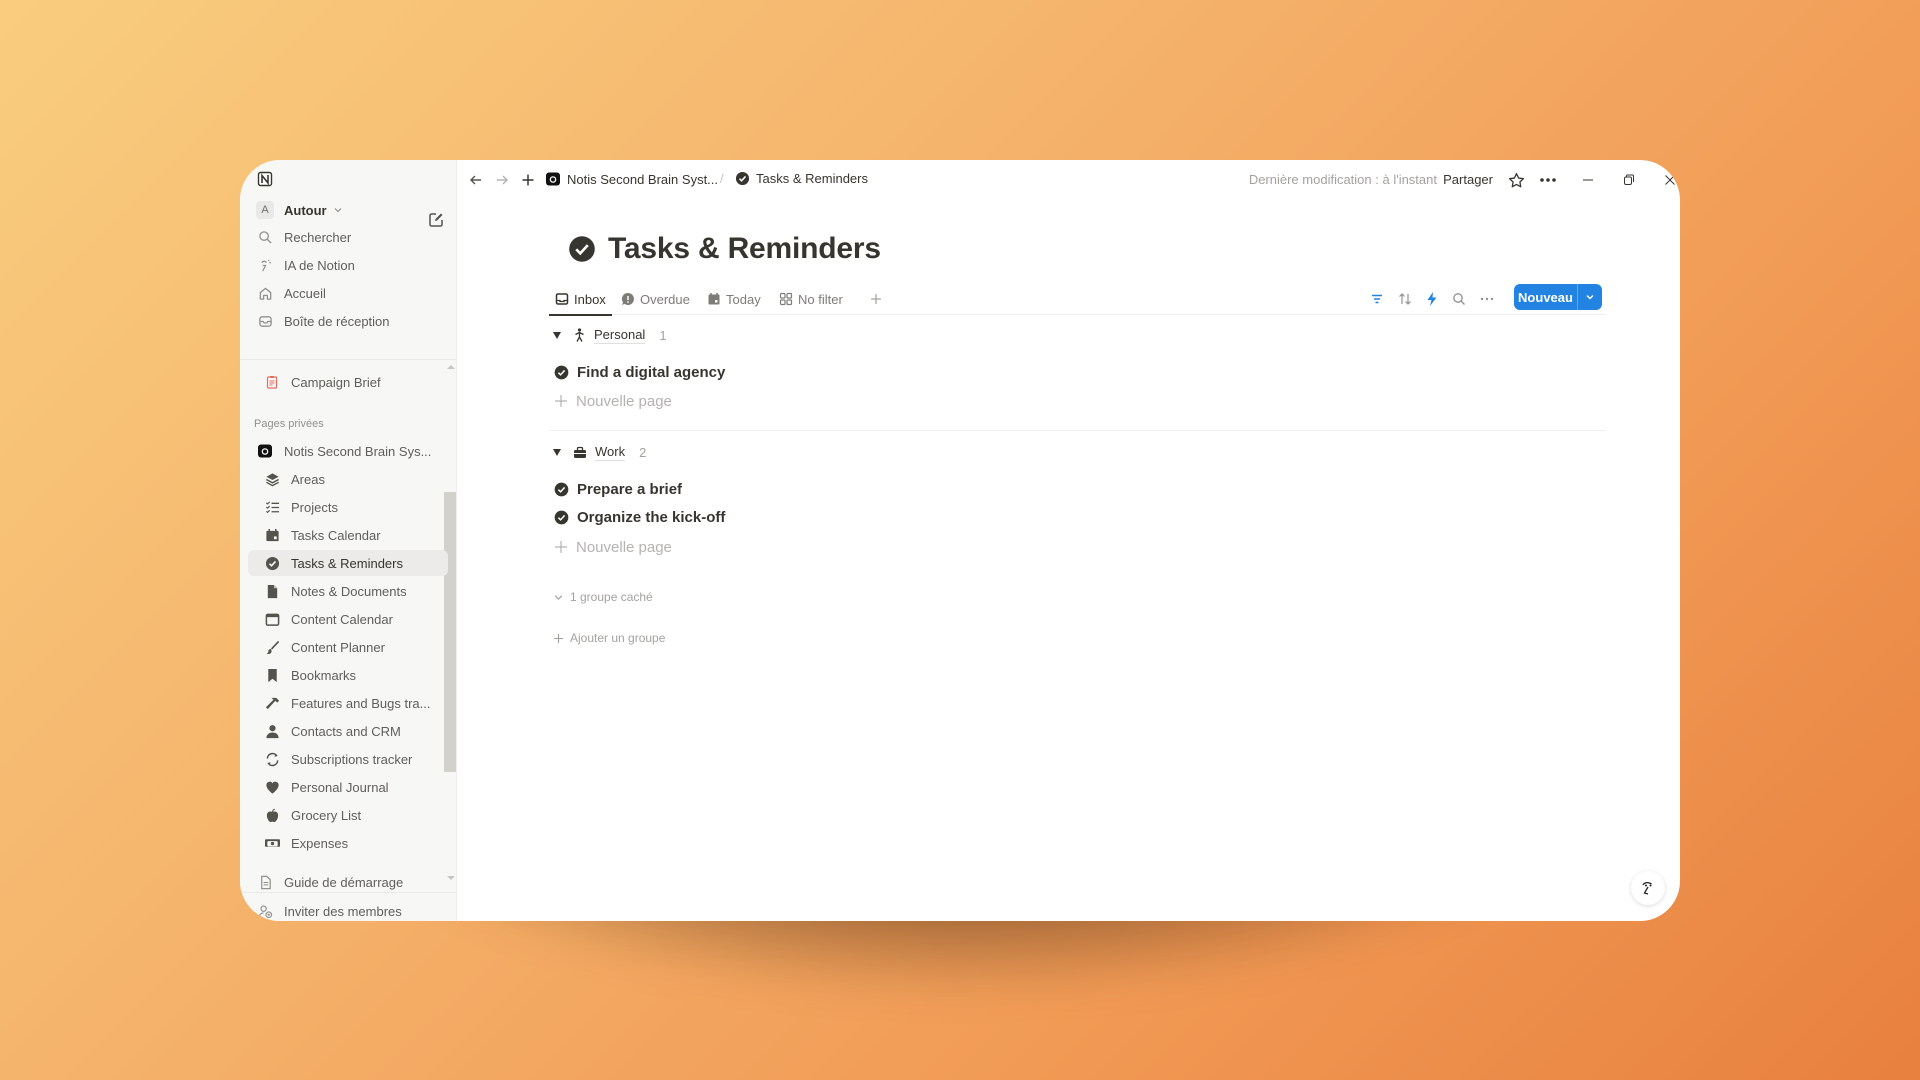 The height and width of the screenshot is (1080, 1920). Describe the element at coordinates (272, 759) in the screenshot. I see `refresh-icon` at that location.